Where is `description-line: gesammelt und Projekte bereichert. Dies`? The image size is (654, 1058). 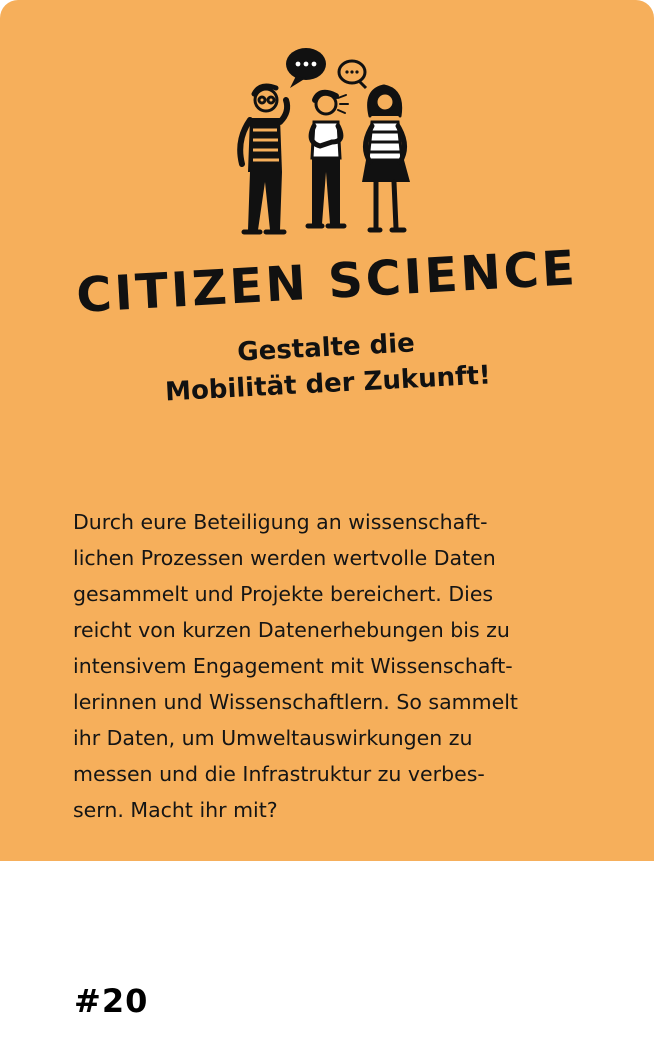 description-line: gesammelt und Projekte bereichert. Dies is located at coordinates (283, 594).